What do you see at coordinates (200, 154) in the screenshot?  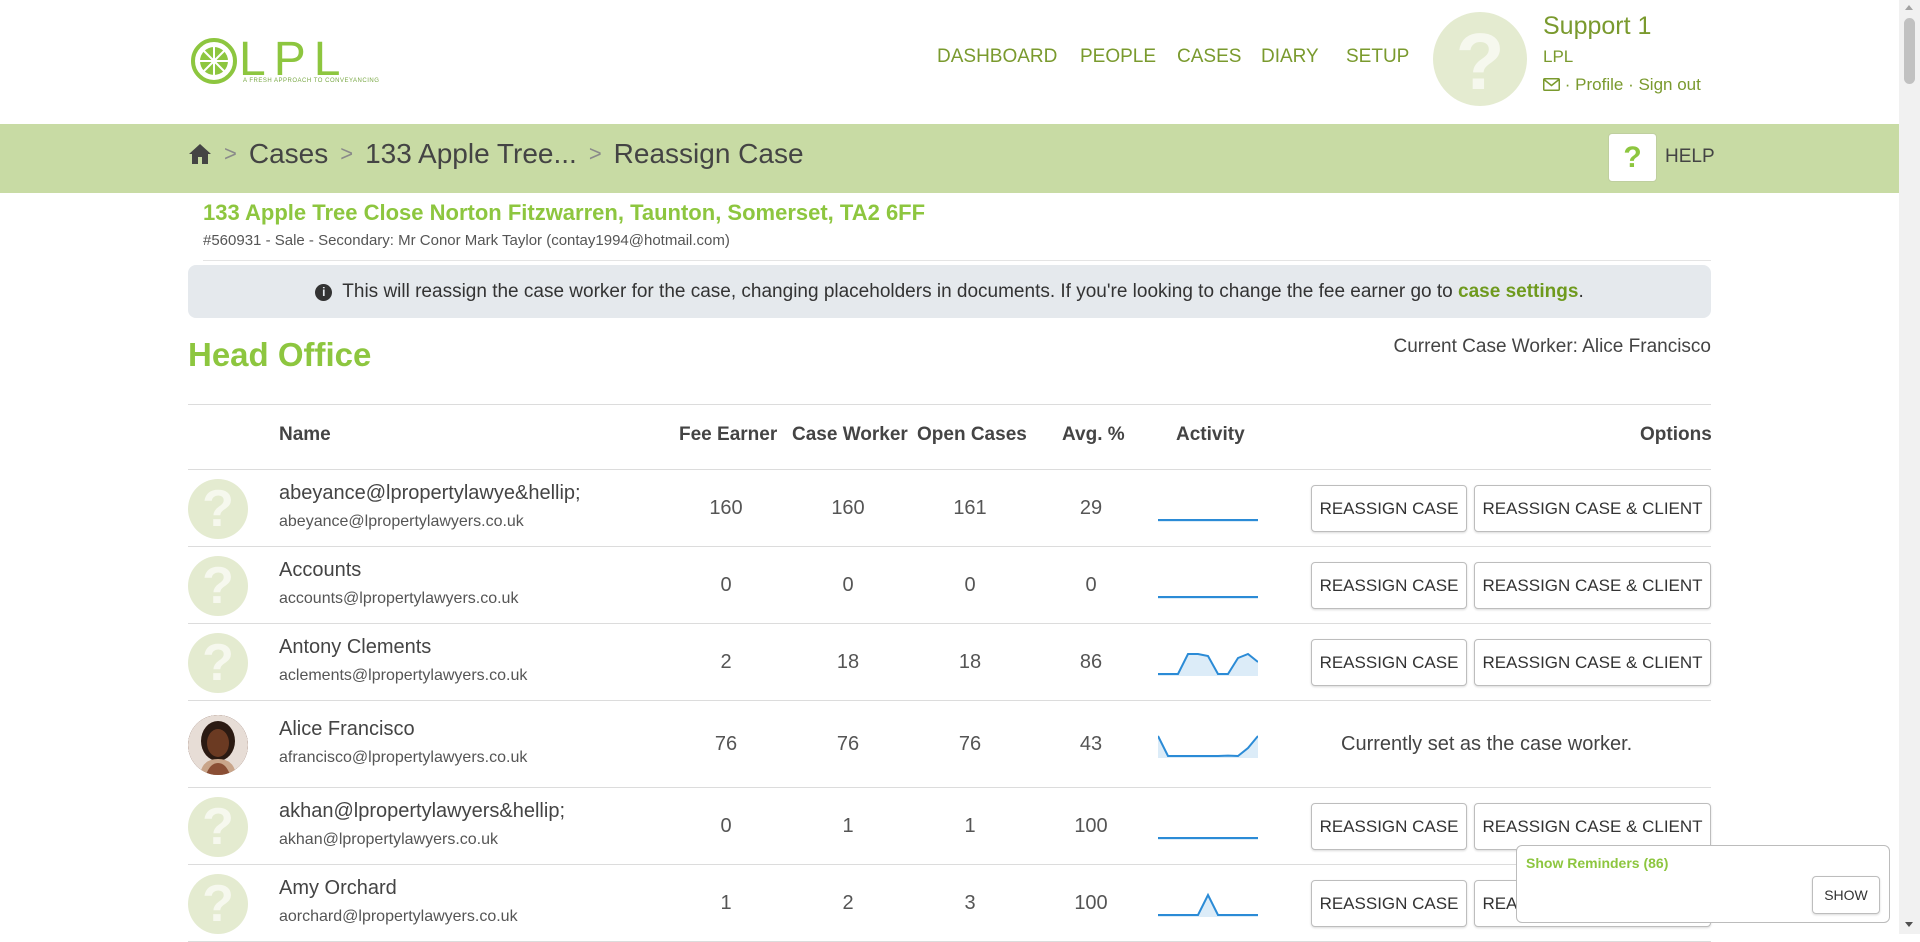 I see `home-icon` at bounding box center [200, 154].